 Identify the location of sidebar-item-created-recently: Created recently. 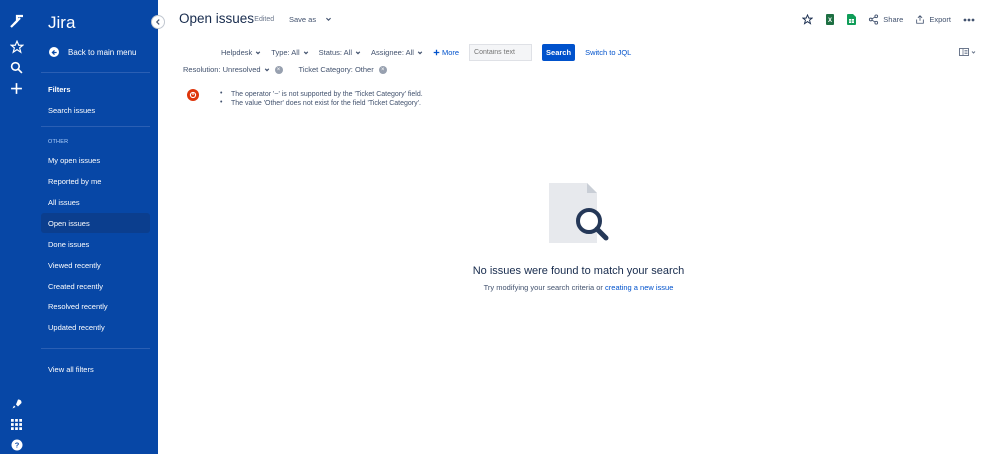
(75, 286).